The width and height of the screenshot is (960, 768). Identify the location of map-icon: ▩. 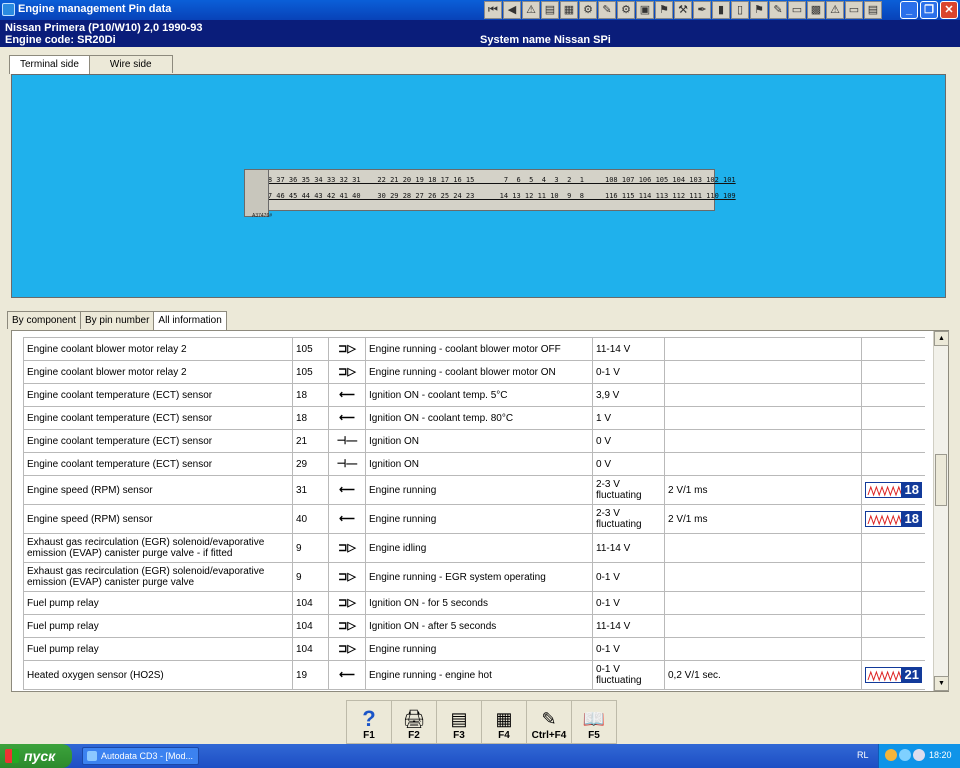
(816, 10).